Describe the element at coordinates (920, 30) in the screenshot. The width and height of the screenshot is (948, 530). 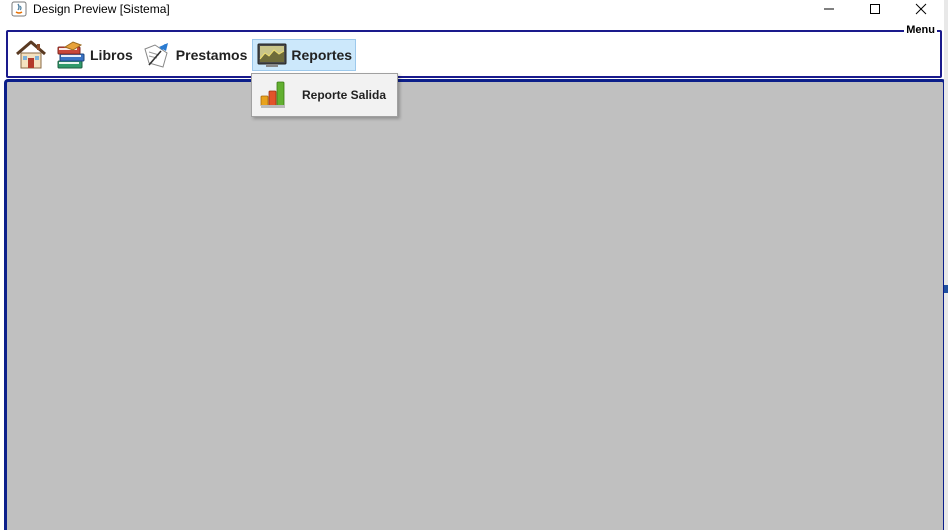
I see `menu-panel-legend: Menu` at that location.